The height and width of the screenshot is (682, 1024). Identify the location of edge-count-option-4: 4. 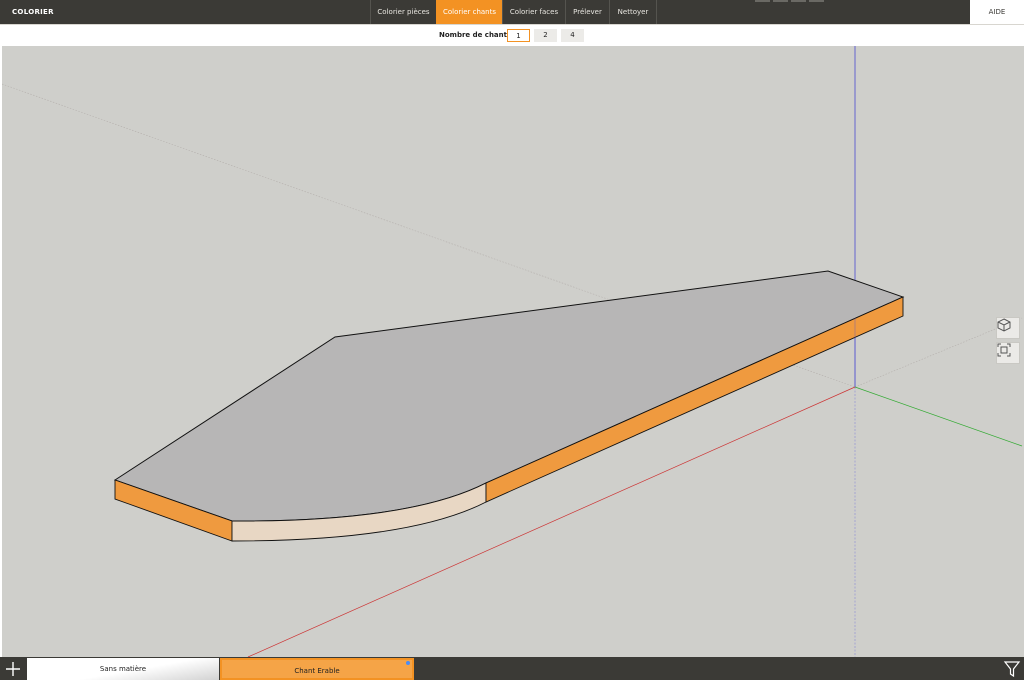
(572, 35).